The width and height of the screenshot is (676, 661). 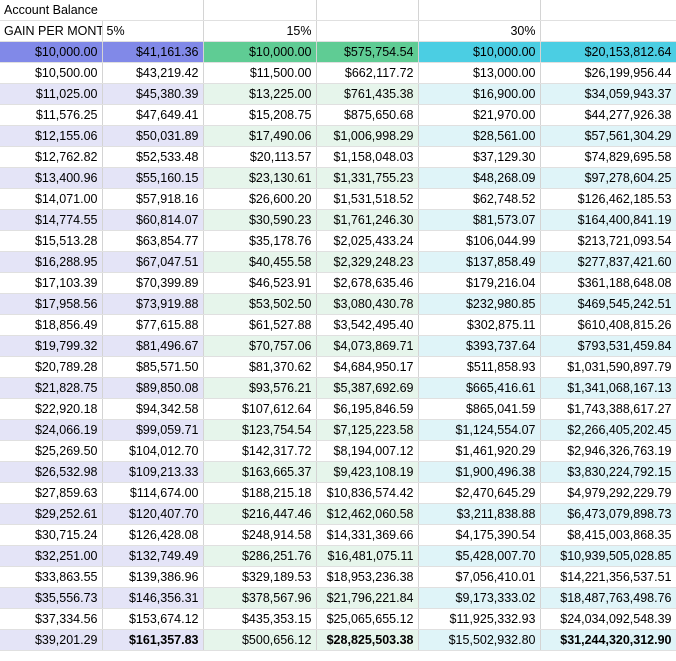 I want to click on cell-c1-r13: $17,958.56, so click(x=51, y=304).